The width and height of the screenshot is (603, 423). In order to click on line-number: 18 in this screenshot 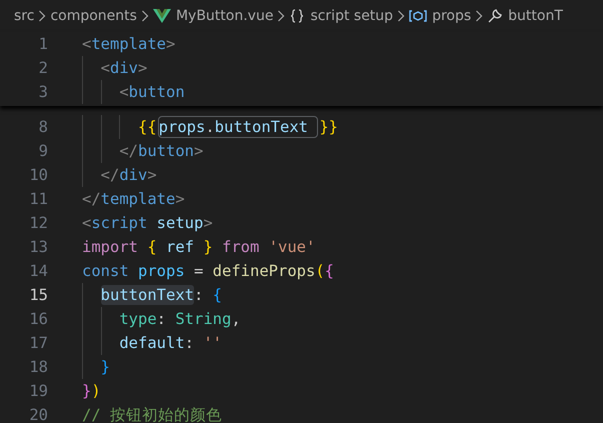, I will do `click(38, 367)`.